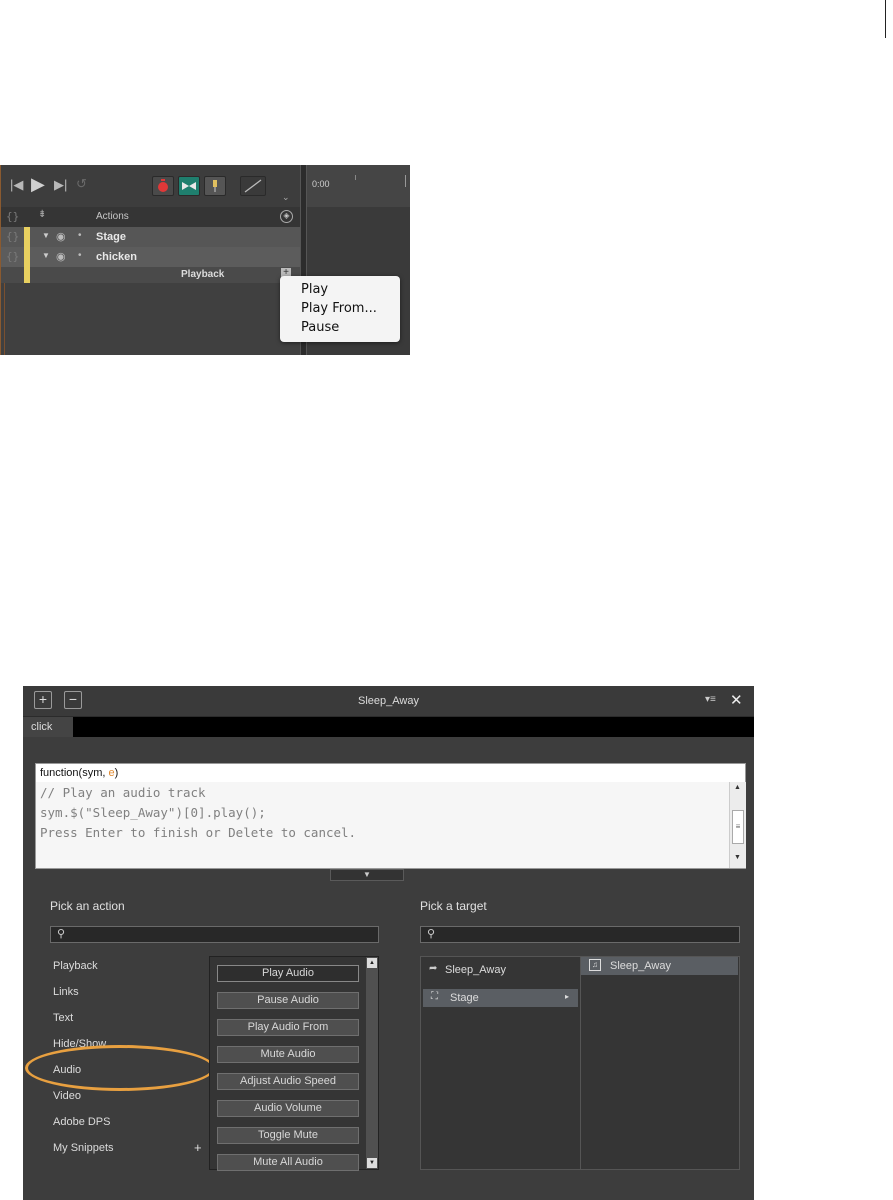  What do you see at coordinates (120, 1068) in the screenshot?
I see `highlight-ring` at bounding box center [120, 1068].